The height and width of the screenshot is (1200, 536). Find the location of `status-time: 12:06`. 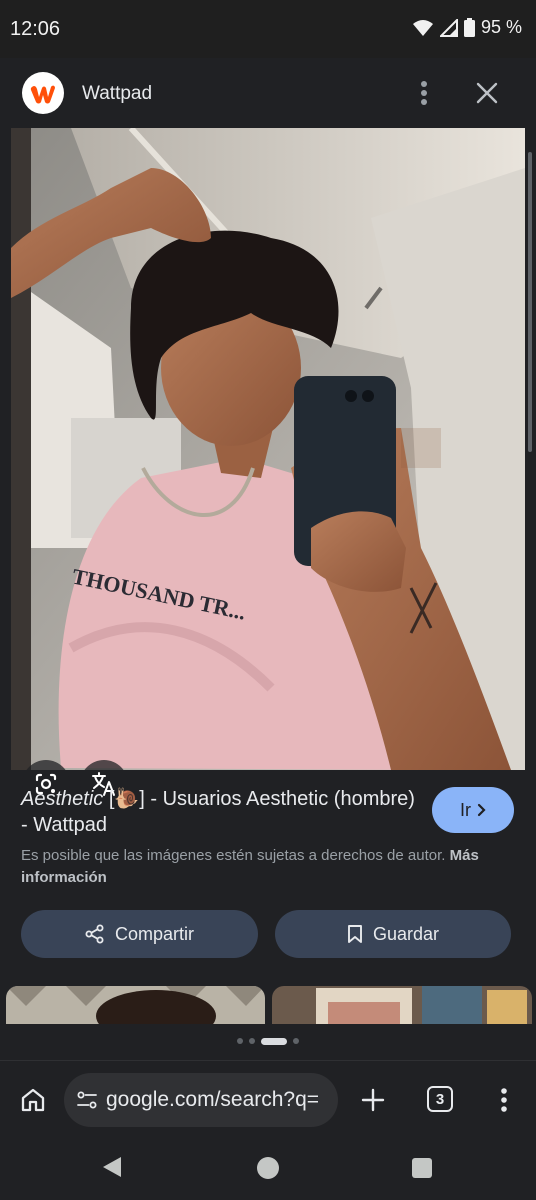

status-time: 12:06 is located at coordinates (35, 29).